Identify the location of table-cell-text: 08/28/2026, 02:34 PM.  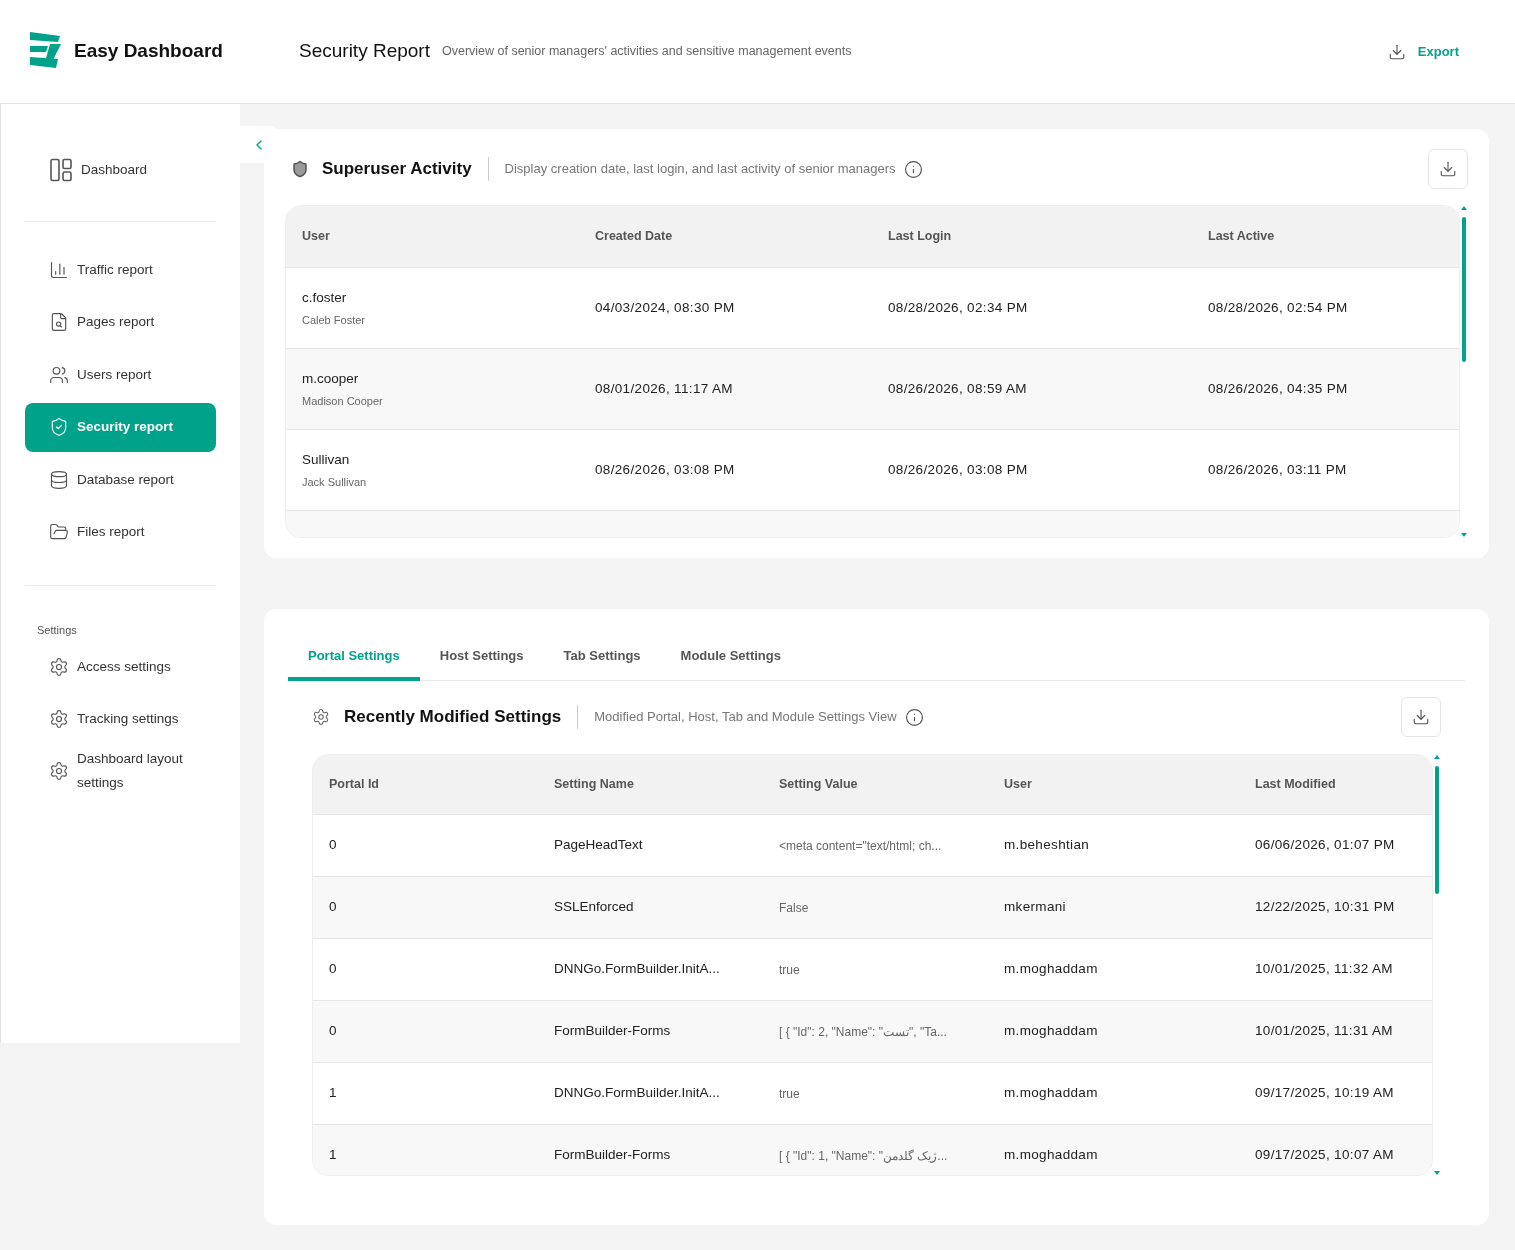
(958, 307).